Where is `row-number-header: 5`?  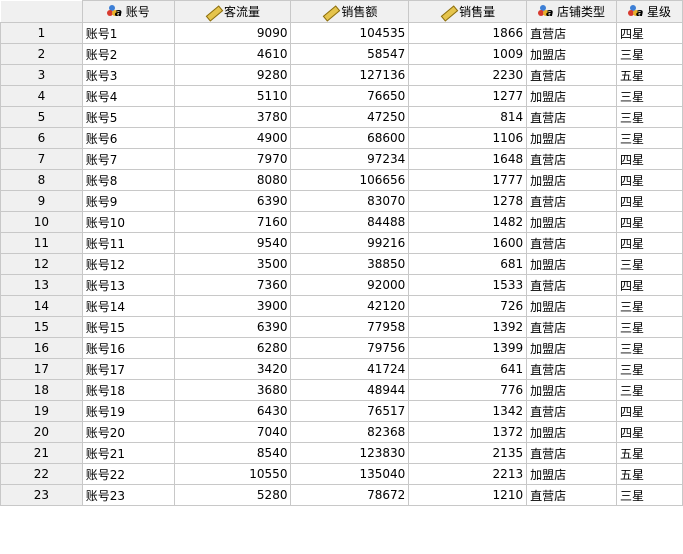 row-number-header: 5 is located at coordinates (41, 117).